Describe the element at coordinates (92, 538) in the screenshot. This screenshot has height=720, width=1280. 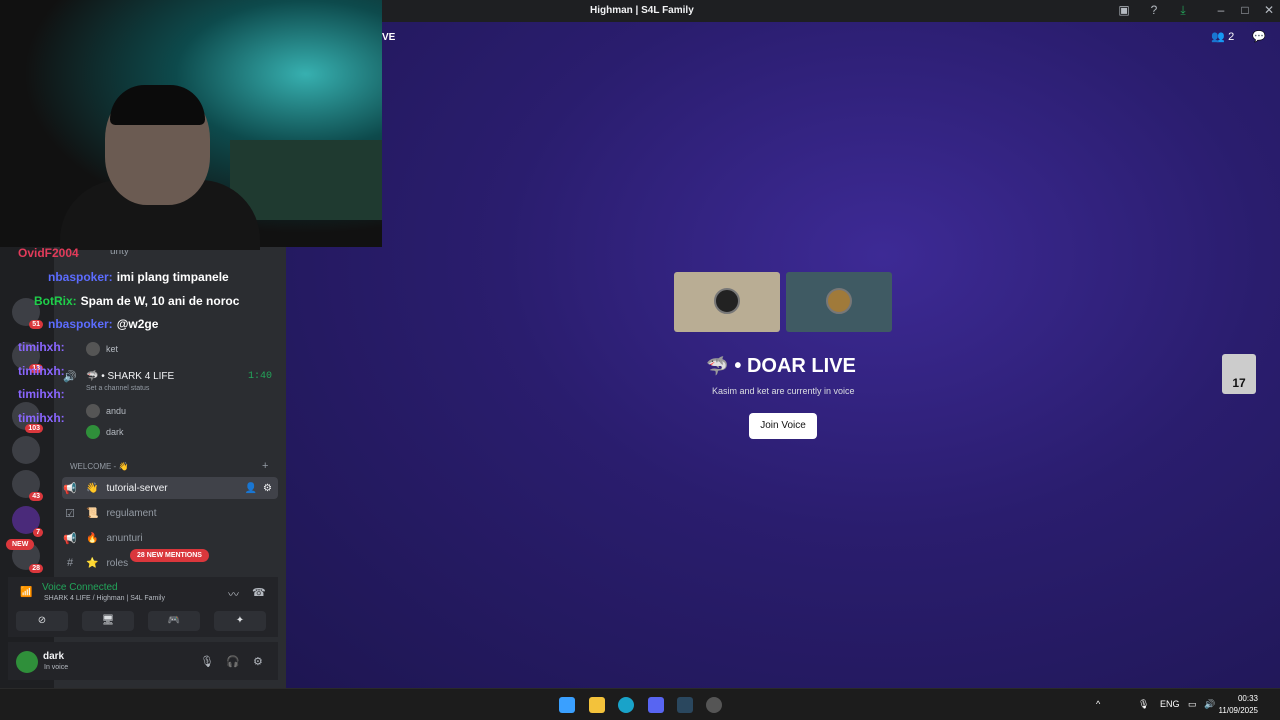
I see `channel-emoji: 🔥` at that location.